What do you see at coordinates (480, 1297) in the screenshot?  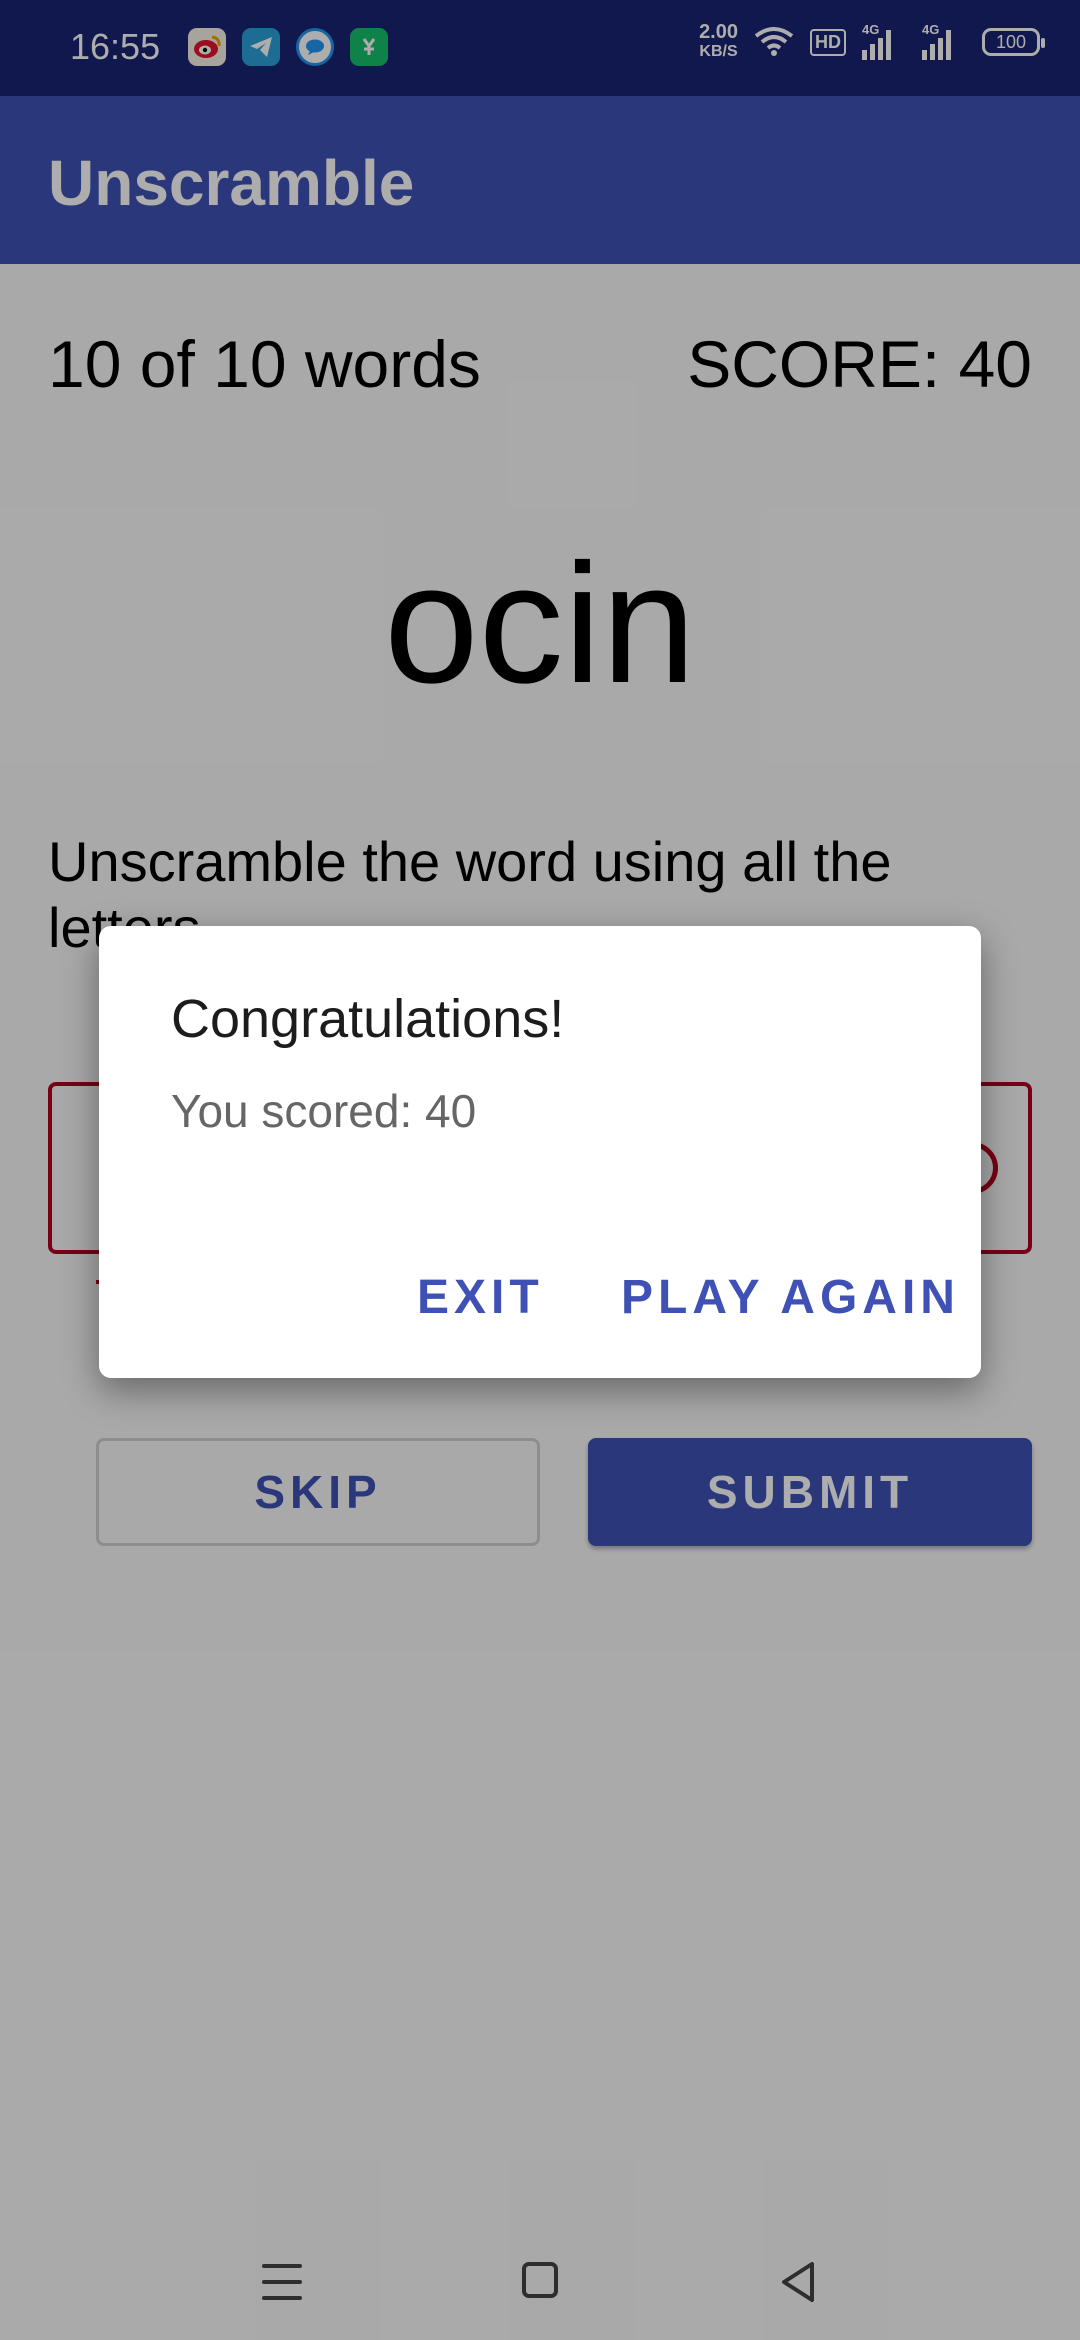 I see `exit-button: EXIT` at bounding box center [480, 1297].